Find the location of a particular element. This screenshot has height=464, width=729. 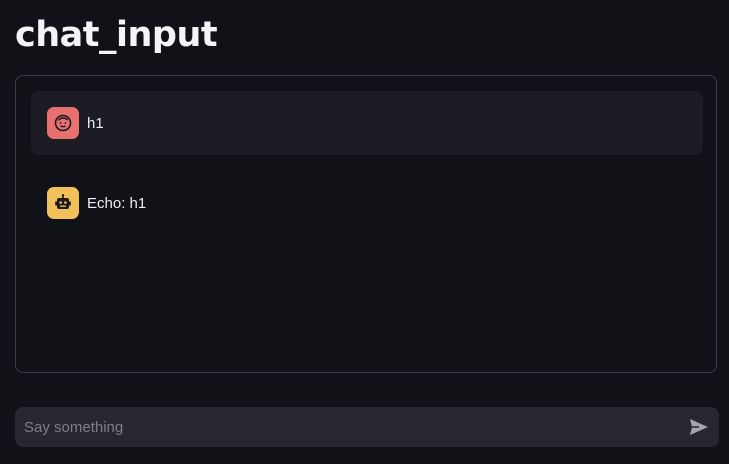

chat-message-assistant: Echo: h1 is located at coordinates (367, 203).